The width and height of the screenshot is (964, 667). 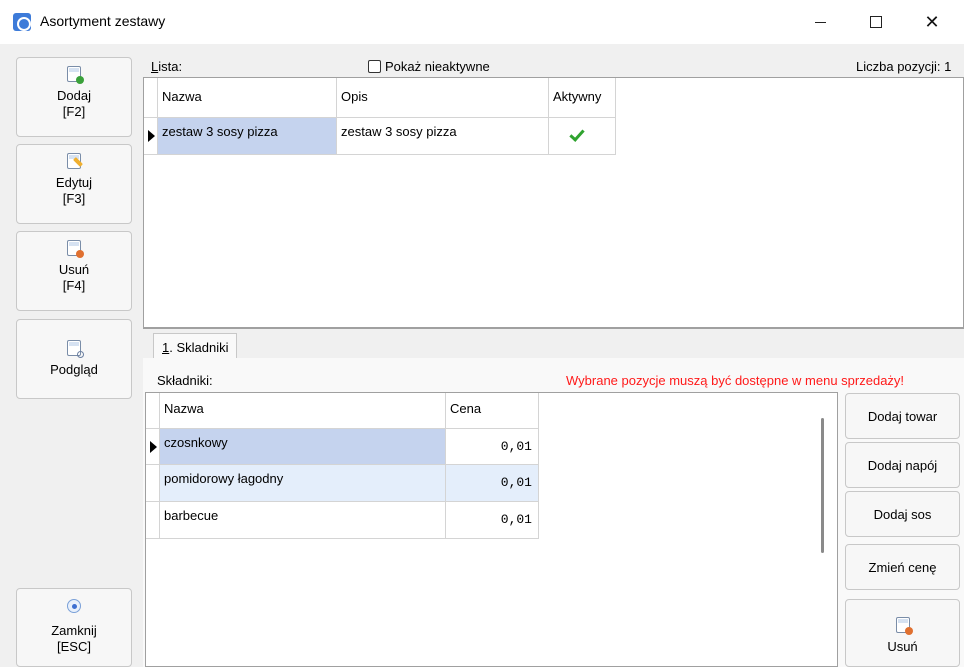 What do you see at coordinates (74, 606) in the screenshot?
I see `close-radio-icon` at bounding box center [74, 606].